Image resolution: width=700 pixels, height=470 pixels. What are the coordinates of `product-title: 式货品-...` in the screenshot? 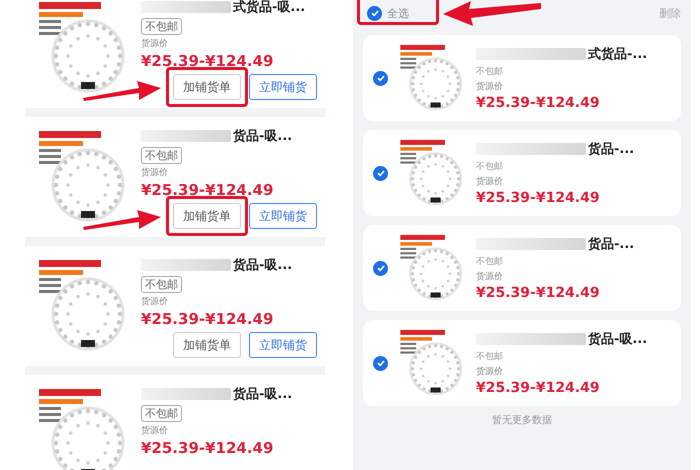 It's located at (618, 54).